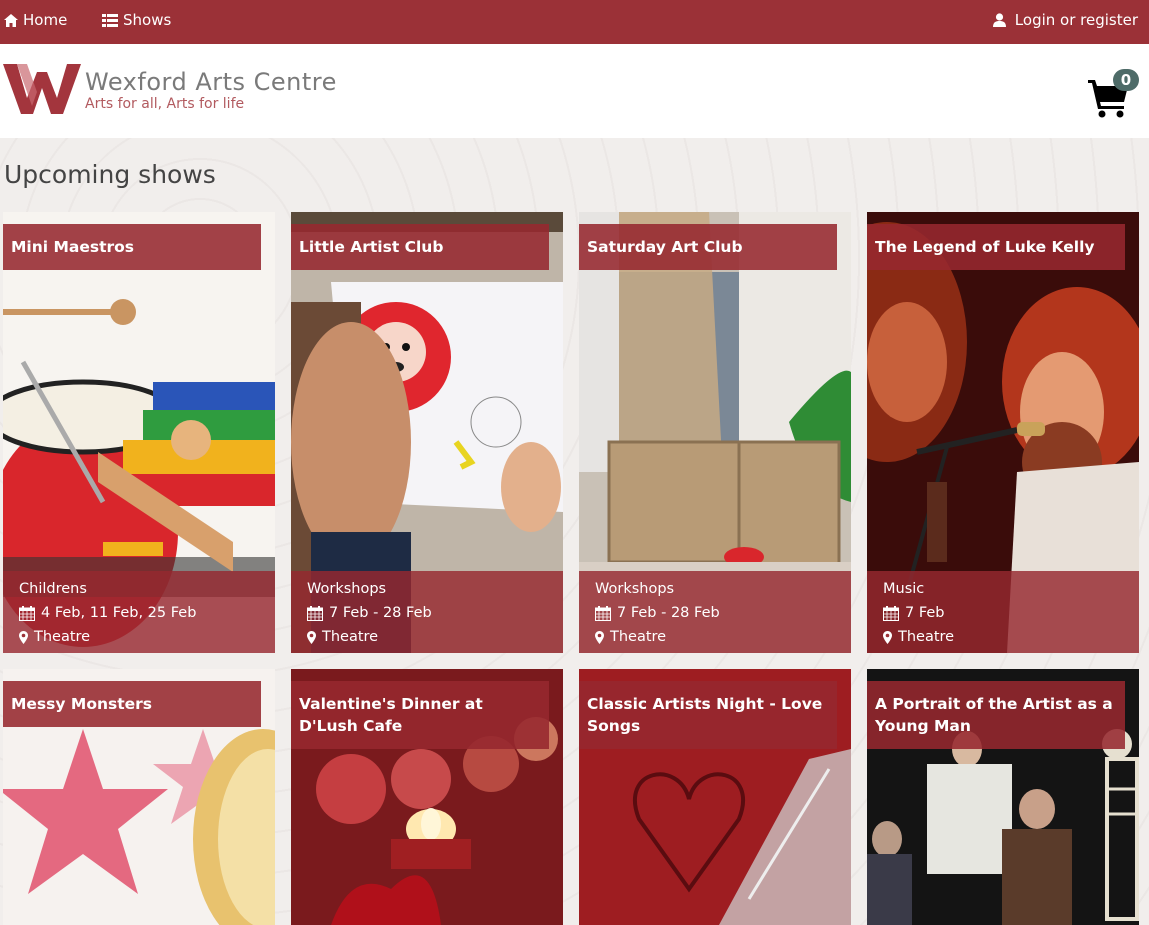 The width and height of the screenshot is (1149, 925). I want to click on show-title: Saturday Art Club, so click(708, 247).